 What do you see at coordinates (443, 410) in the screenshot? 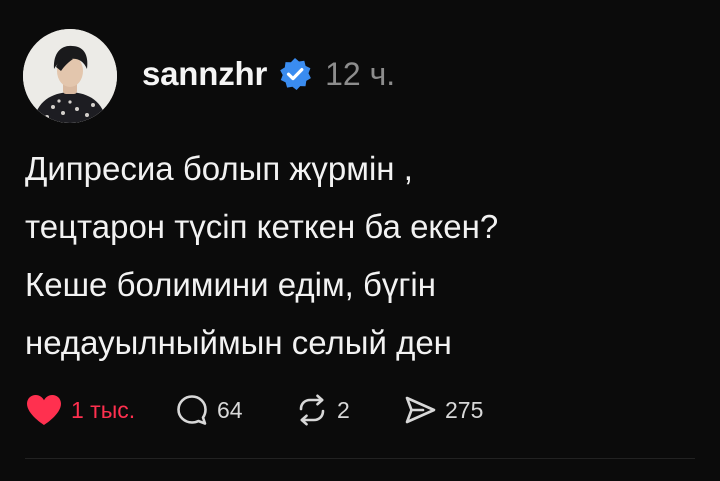
I see `share-button: 275` at bounding box center [443, 410].